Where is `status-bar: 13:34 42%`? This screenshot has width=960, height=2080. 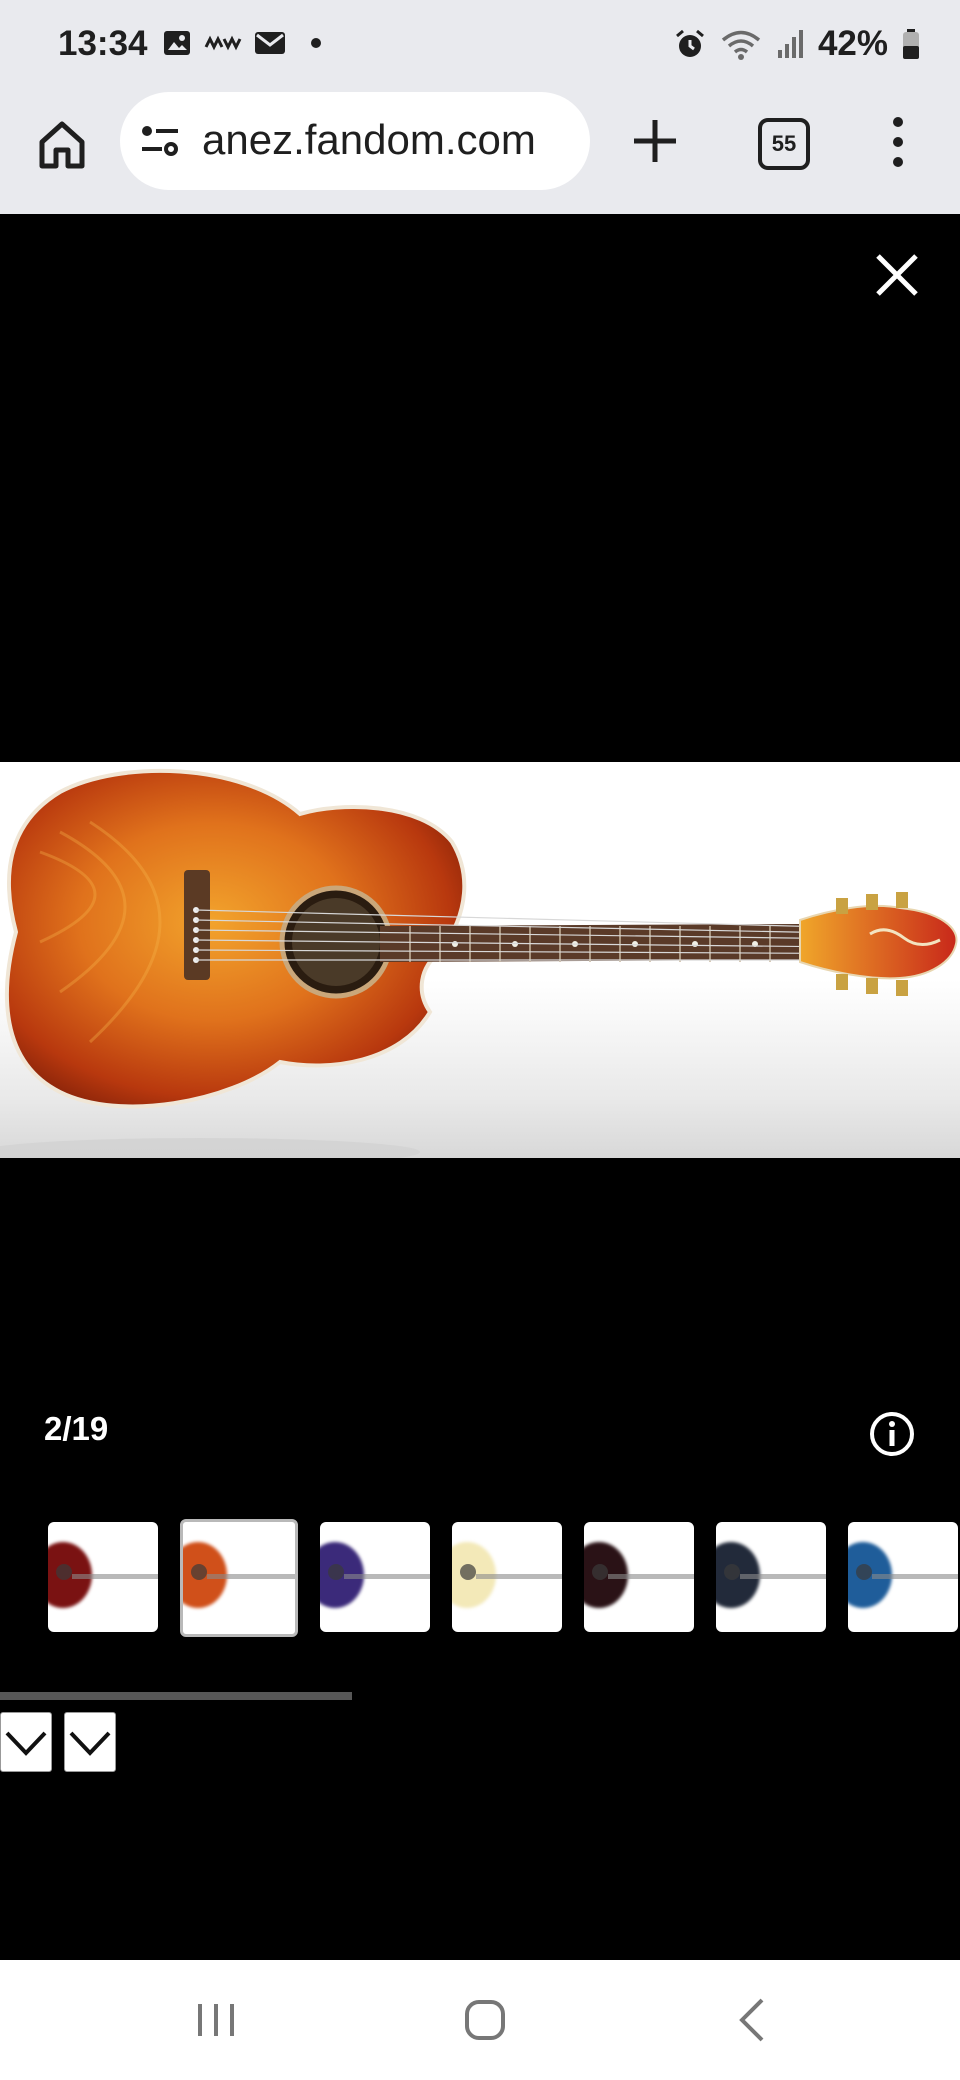 status-bar: 13:34 42% is located at coordinates (480, 46).